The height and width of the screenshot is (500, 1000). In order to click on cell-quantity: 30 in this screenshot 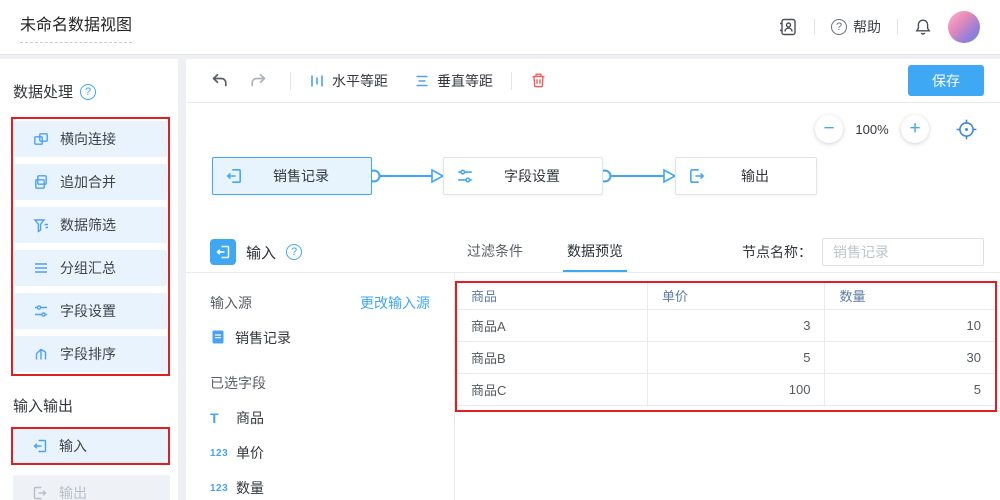, I will do `click(909, 357)`.